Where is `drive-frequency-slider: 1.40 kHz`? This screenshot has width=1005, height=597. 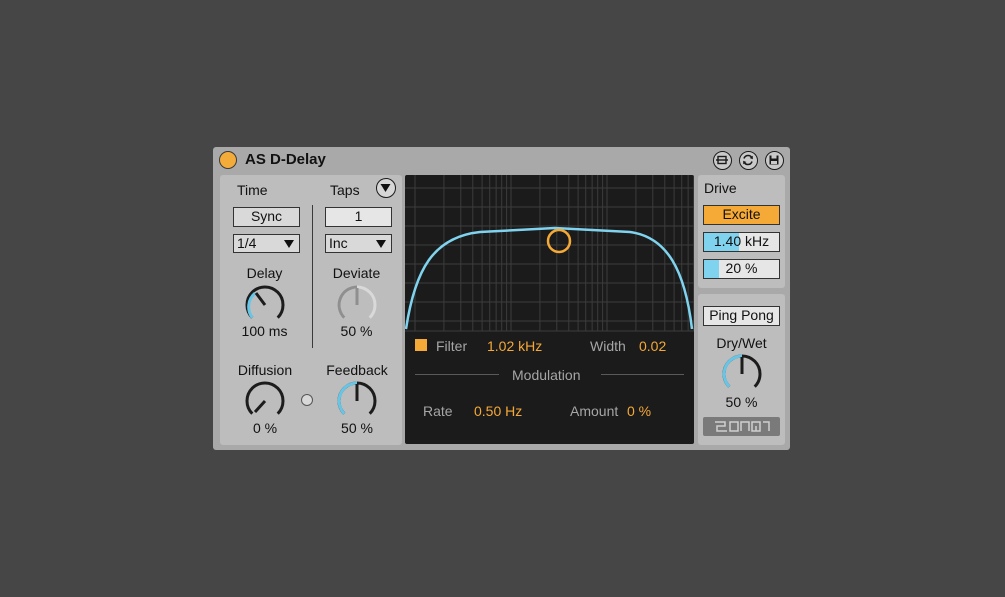
drive-frequency-slider: 1.40 kHz is located at coordinates (741, 242).